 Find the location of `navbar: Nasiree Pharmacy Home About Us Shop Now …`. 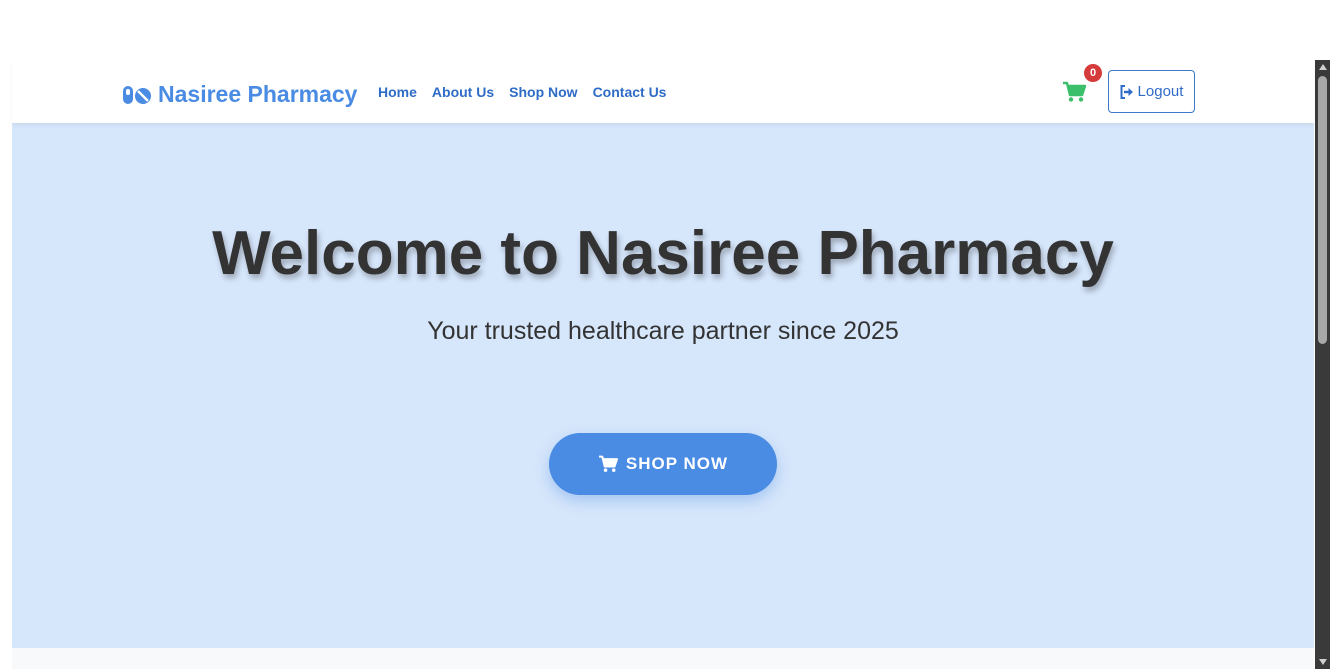

navbar: Nasiree Pharmacy Home About Us Shop Now … is located at coordinates (663, 91).